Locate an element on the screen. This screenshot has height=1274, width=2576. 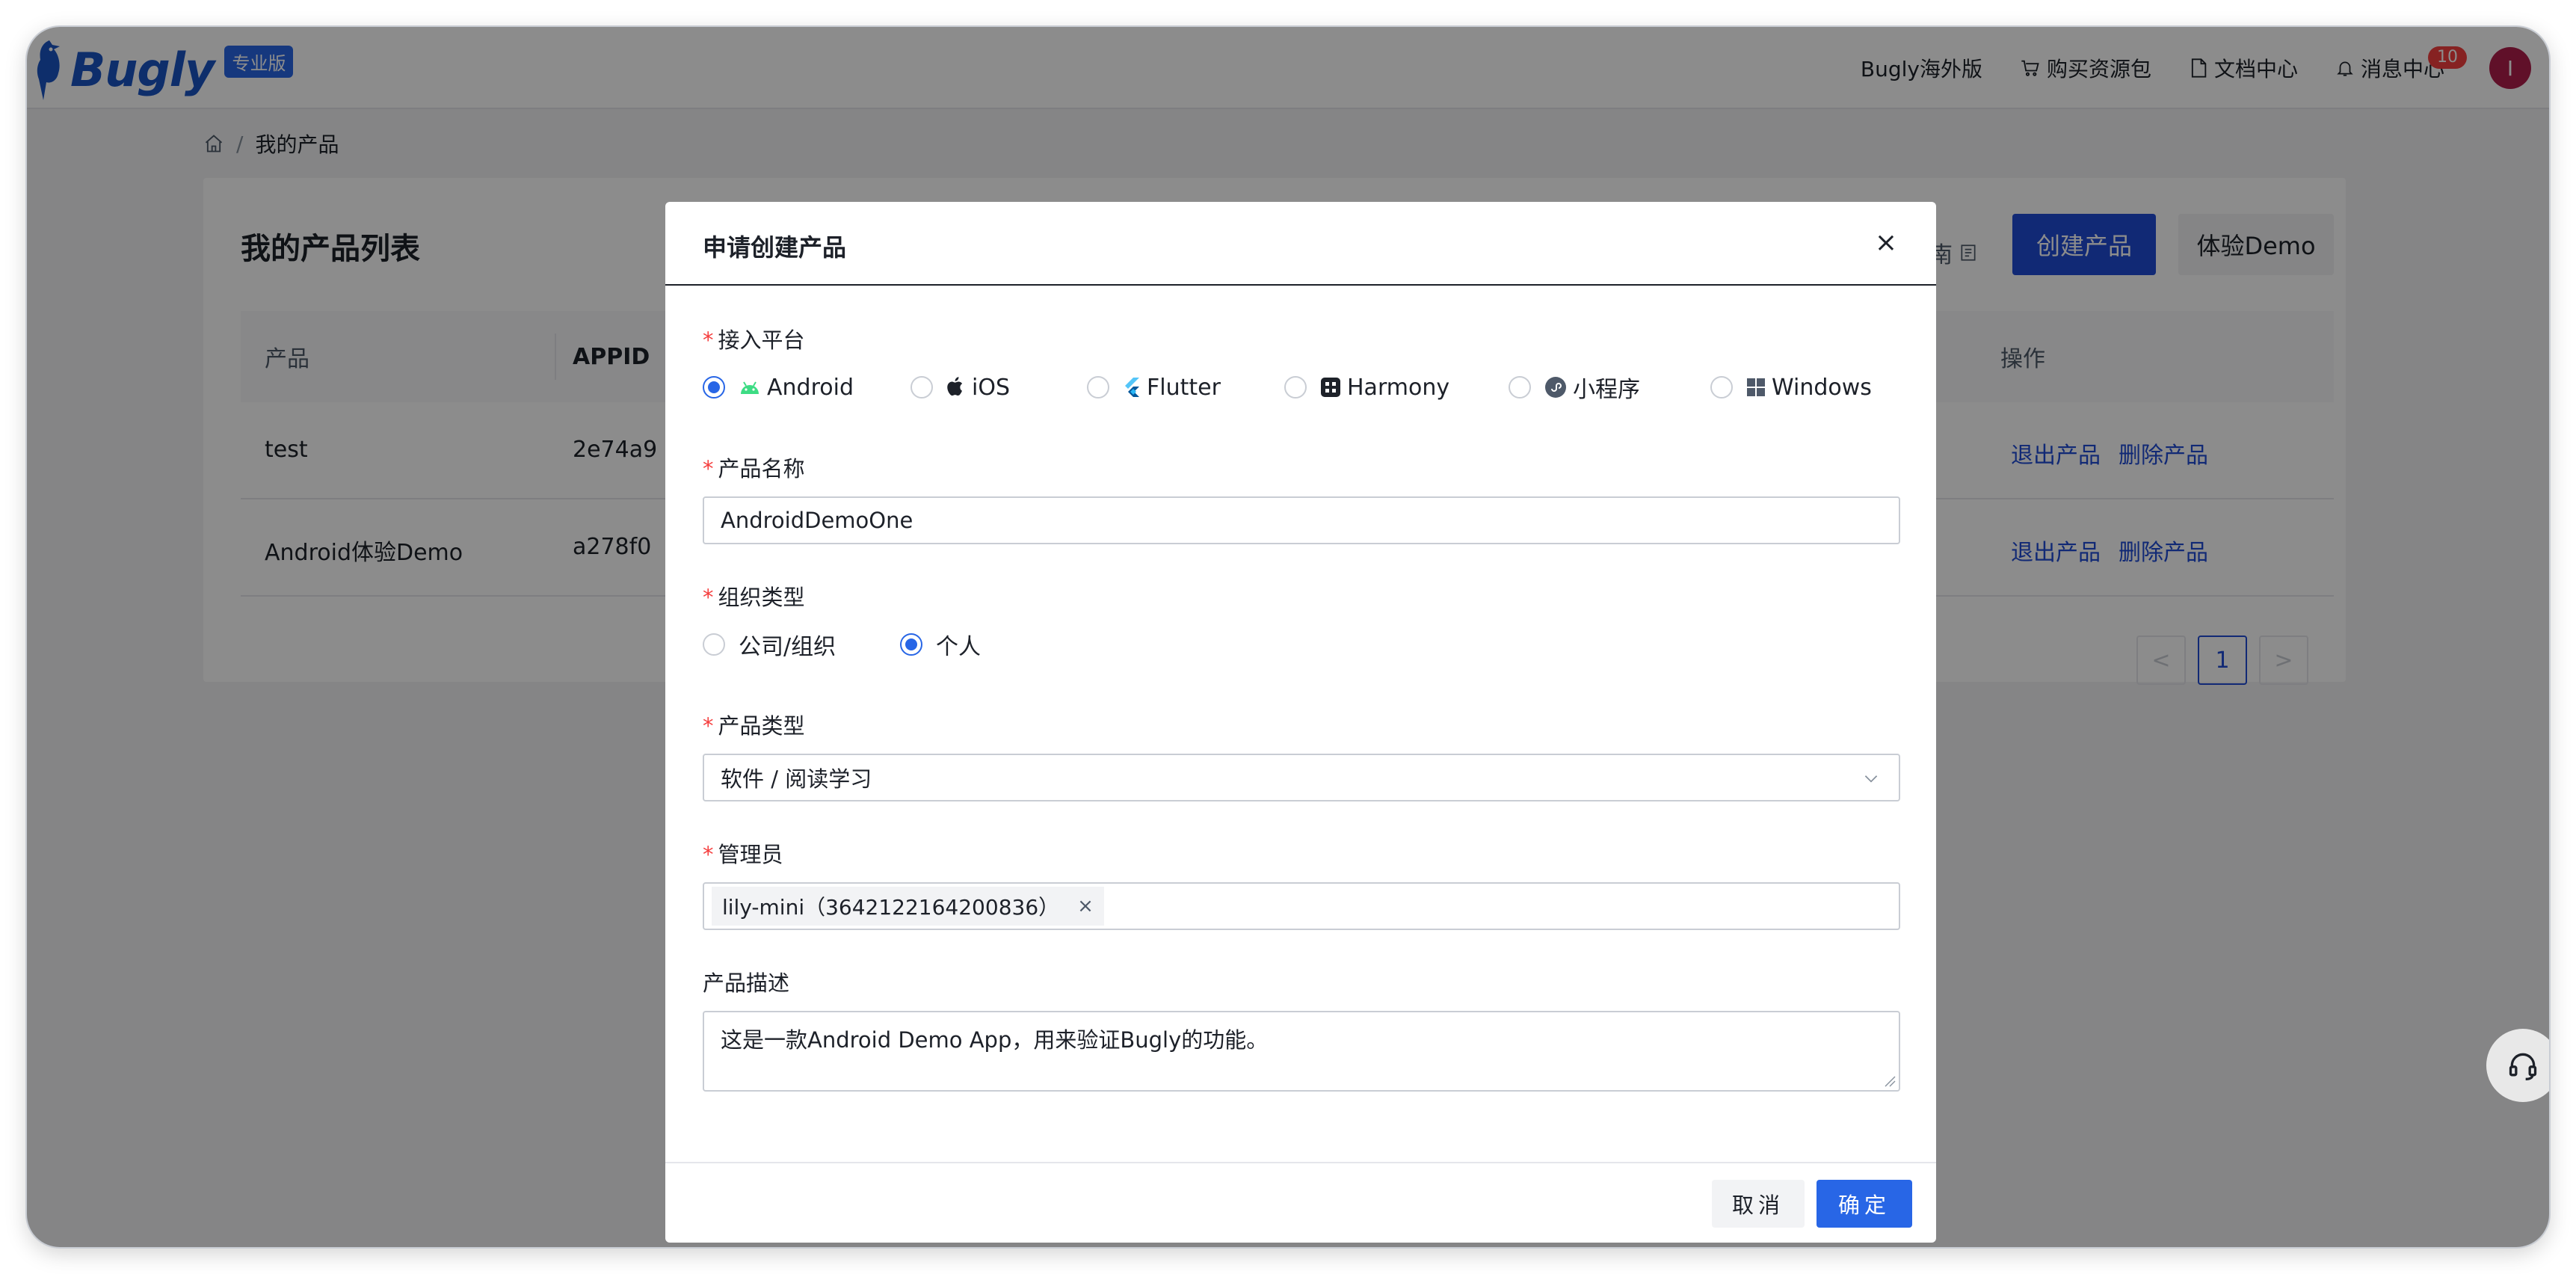
platform-flutter-label: Flutter is located at coordinates (1184, 387).